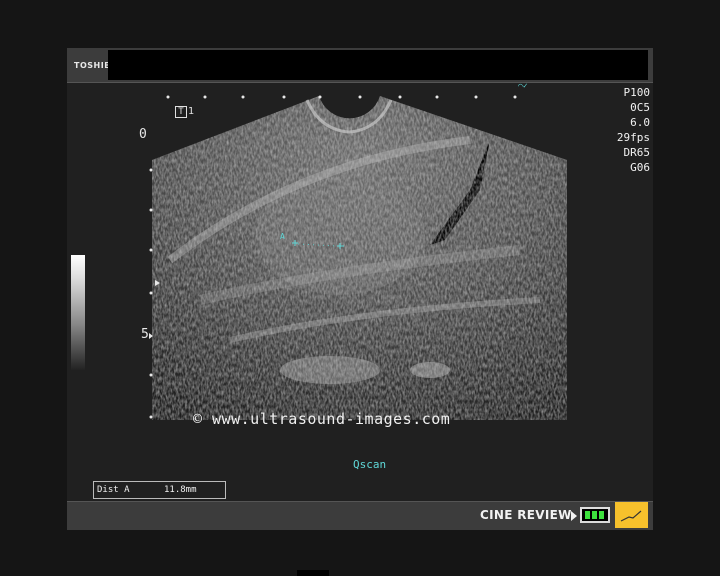  I want to click on bottom-notch, so click(313, 573).